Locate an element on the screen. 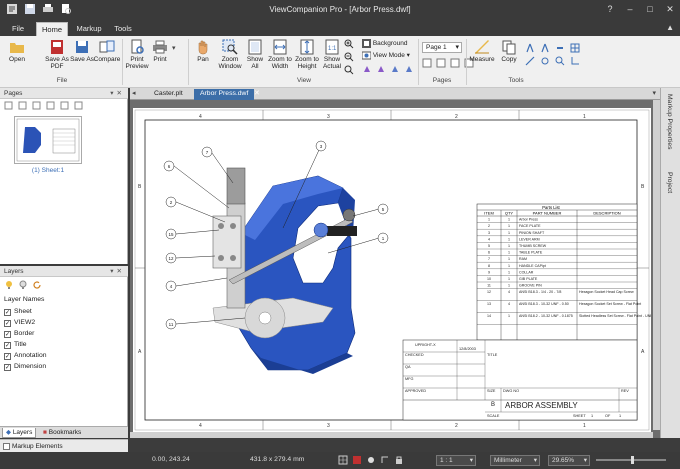 The image size is (680, 469). tab-bookmarks: ■ Bookmarks is located at coordinates (62, 433).